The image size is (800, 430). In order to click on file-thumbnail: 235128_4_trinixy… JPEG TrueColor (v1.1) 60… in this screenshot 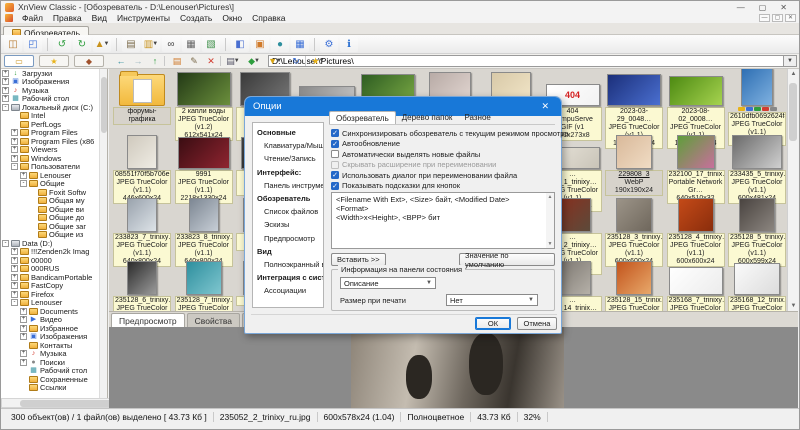, I will do `click(695, 232)`.